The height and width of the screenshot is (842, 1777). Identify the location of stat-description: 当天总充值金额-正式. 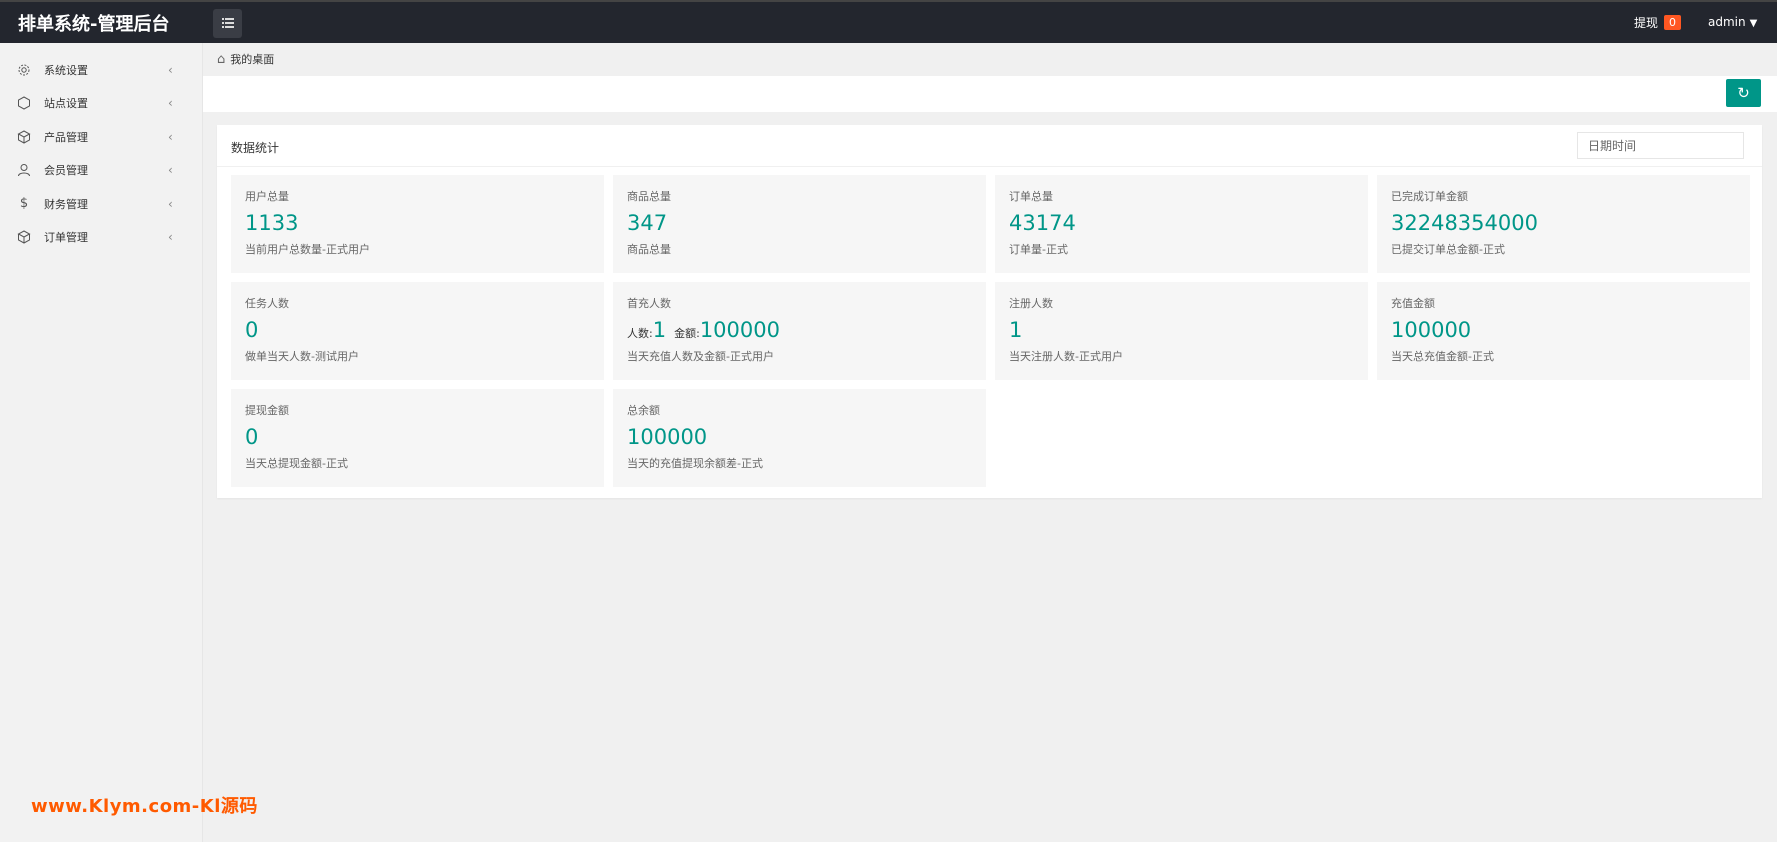
(1442, 357).